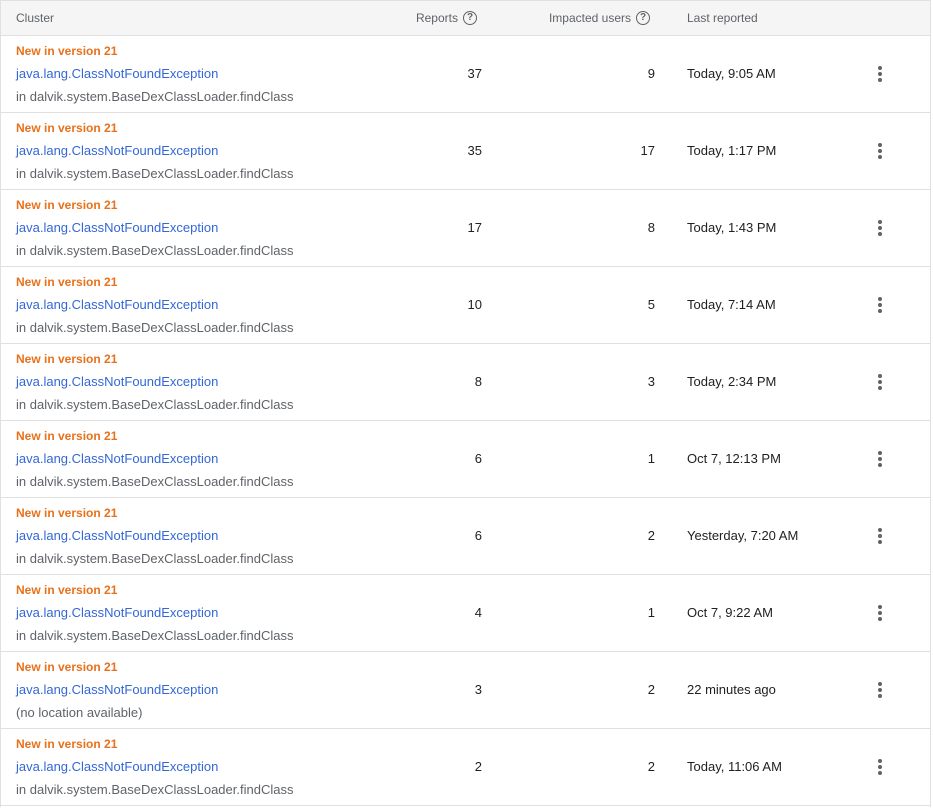  What do you see at coordinates (734, 766) in the screenshot?
I see `last-reported-time: Today, 11:06 AM` at bounding box center [734, 766].